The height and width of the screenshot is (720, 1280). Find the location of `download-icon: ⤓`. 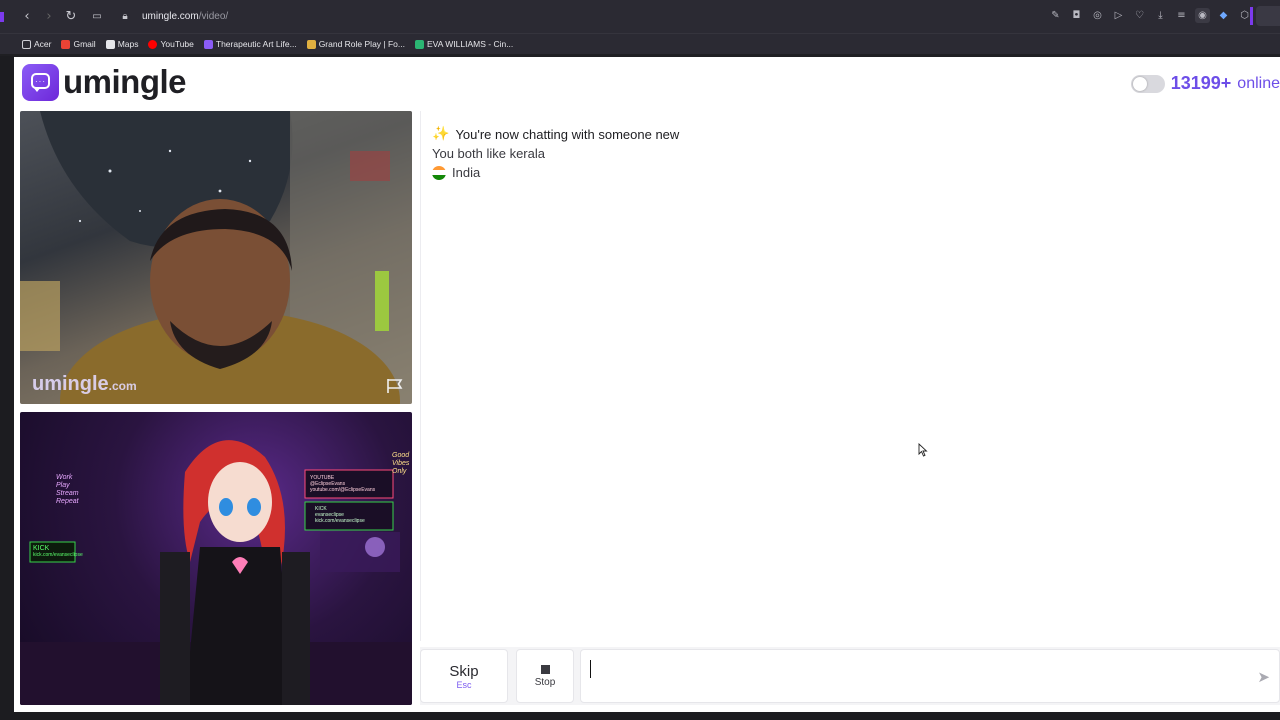

download-icon: ⤓ is located at coordinates (1160, 15).